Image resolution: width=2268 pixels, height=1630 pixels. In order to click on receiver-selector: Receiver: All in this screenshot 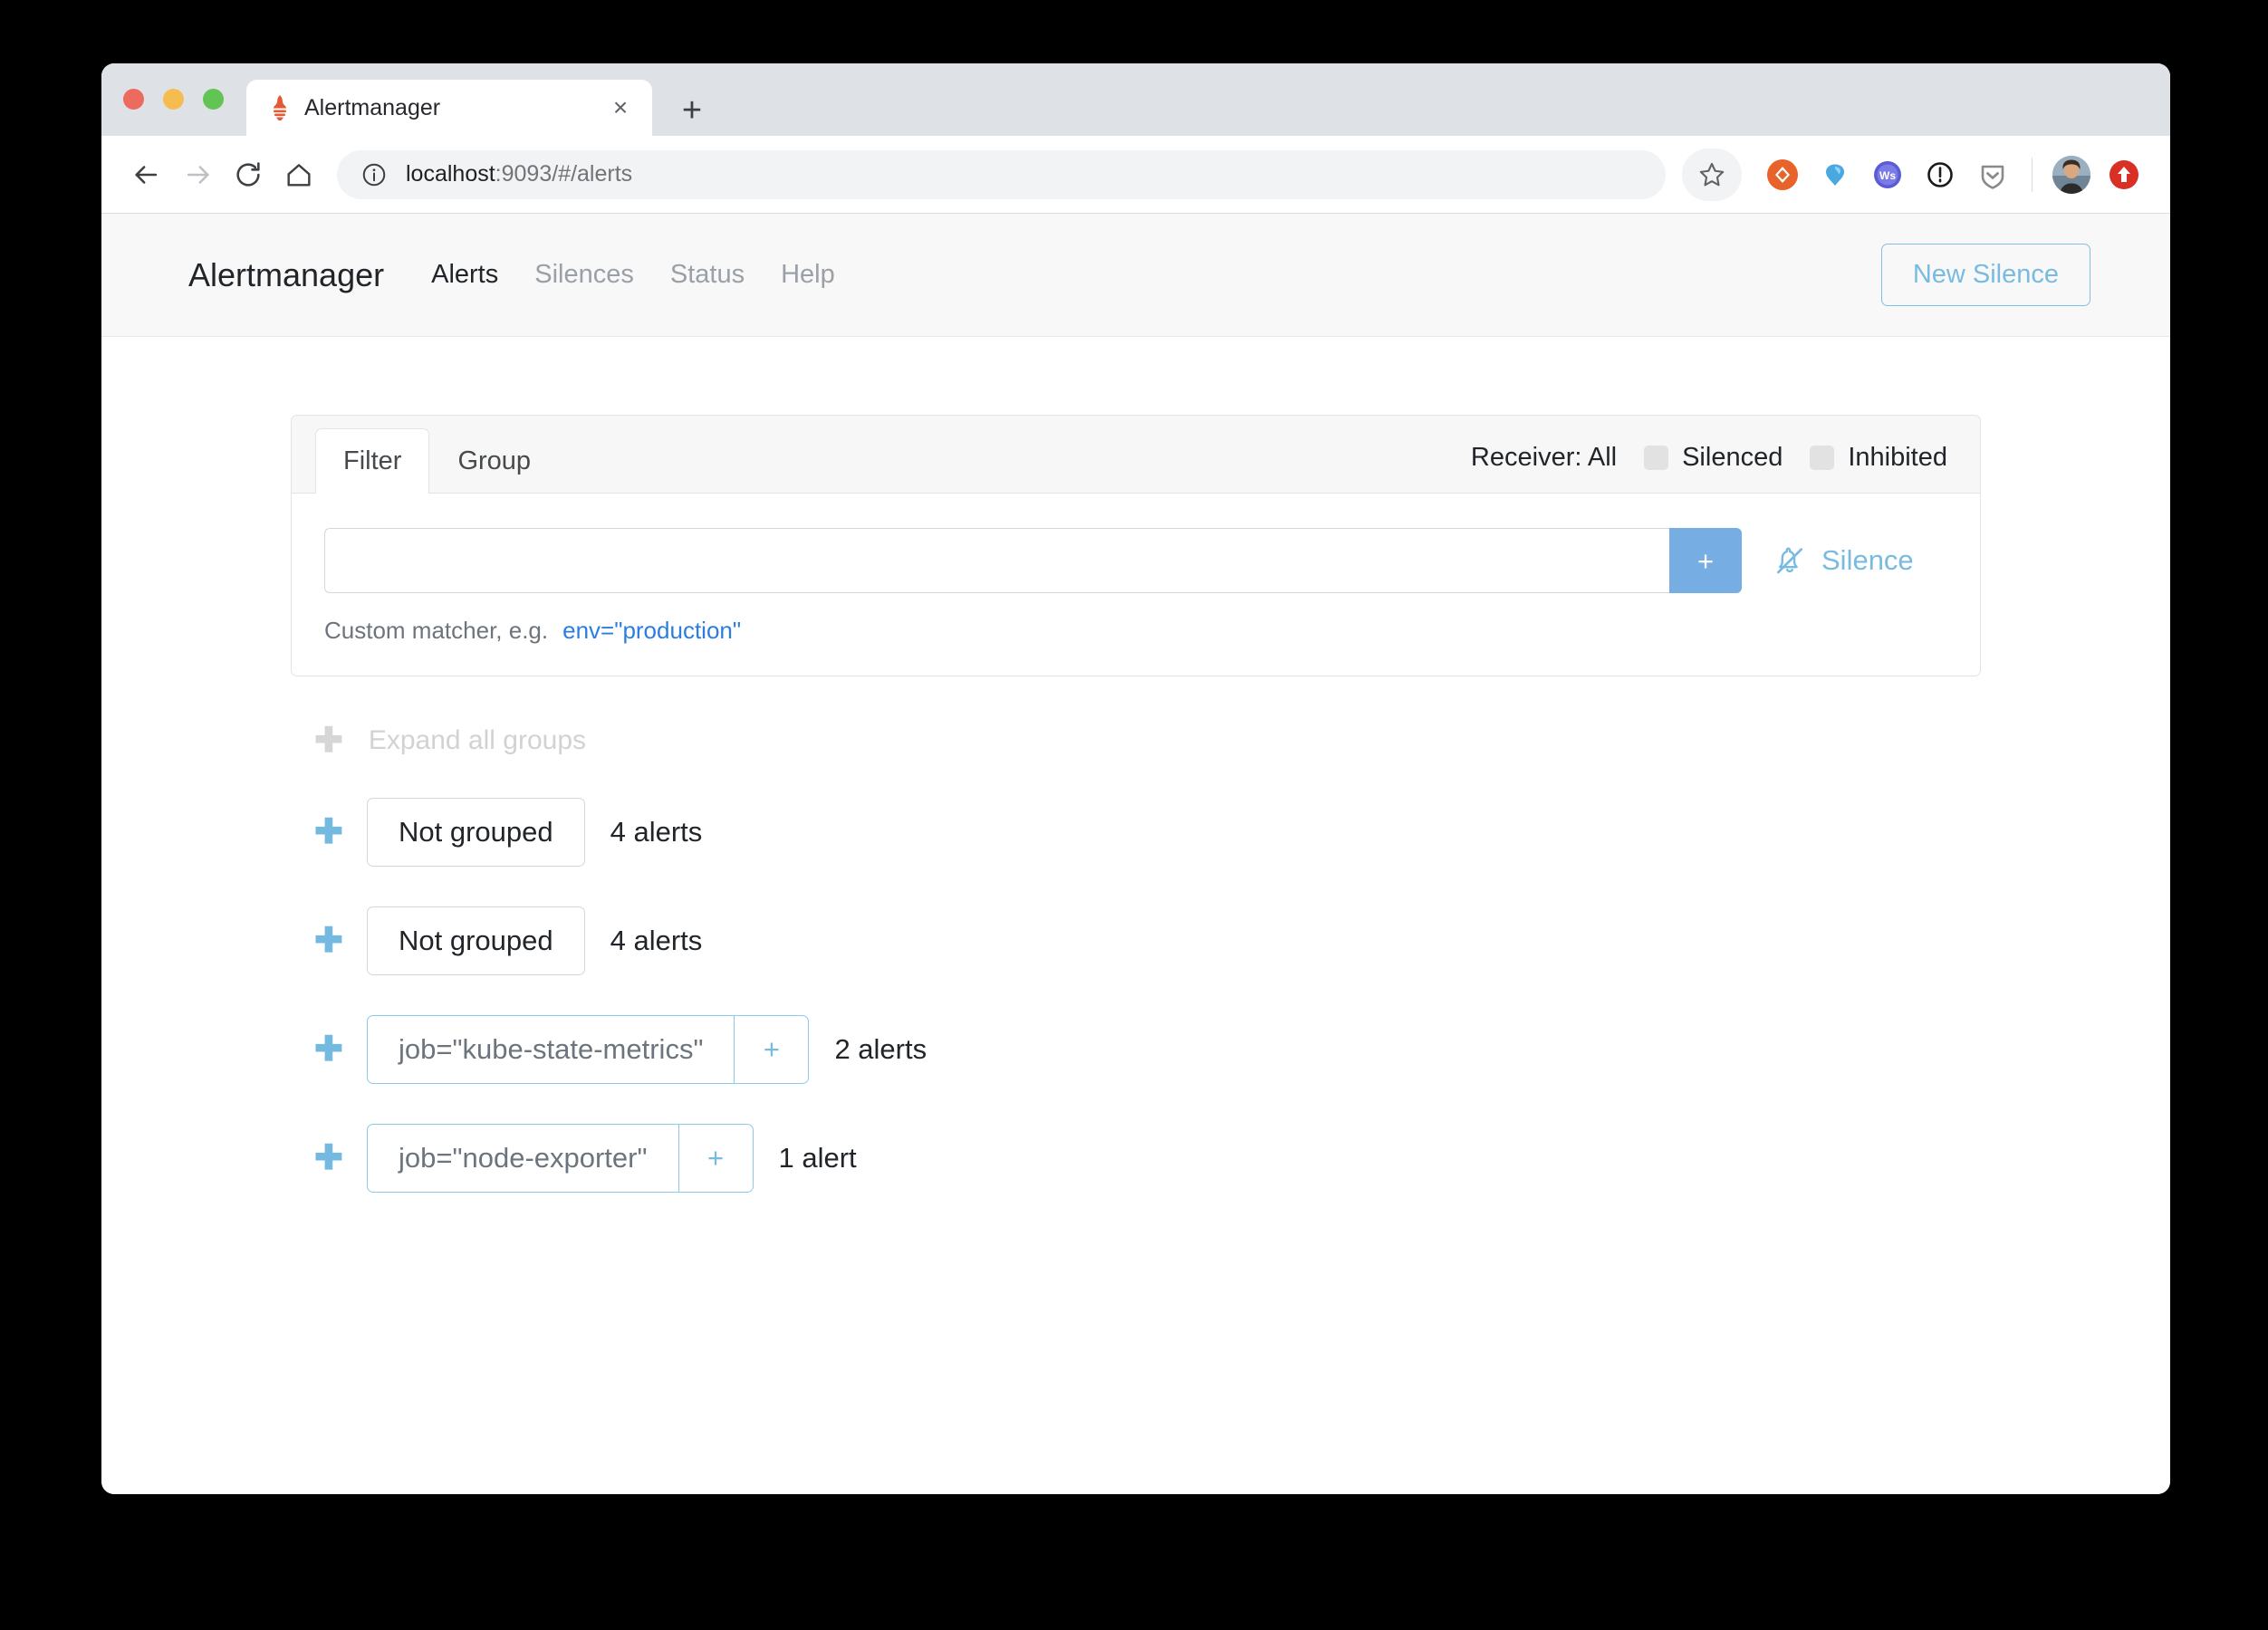, I will do `click(1544, 458)`.